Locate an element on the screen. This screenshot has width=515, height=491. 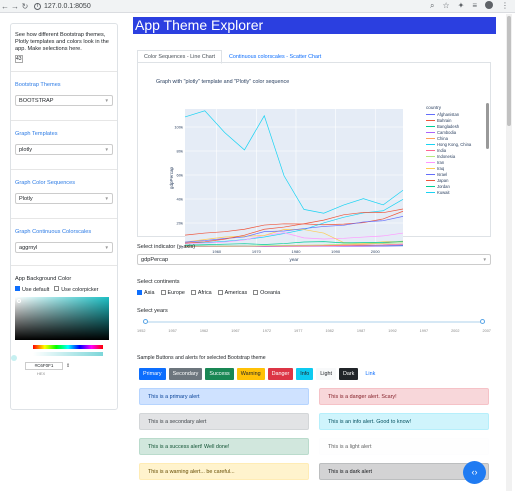
checkbox-label: Africa is located at coordinates (204, 293).